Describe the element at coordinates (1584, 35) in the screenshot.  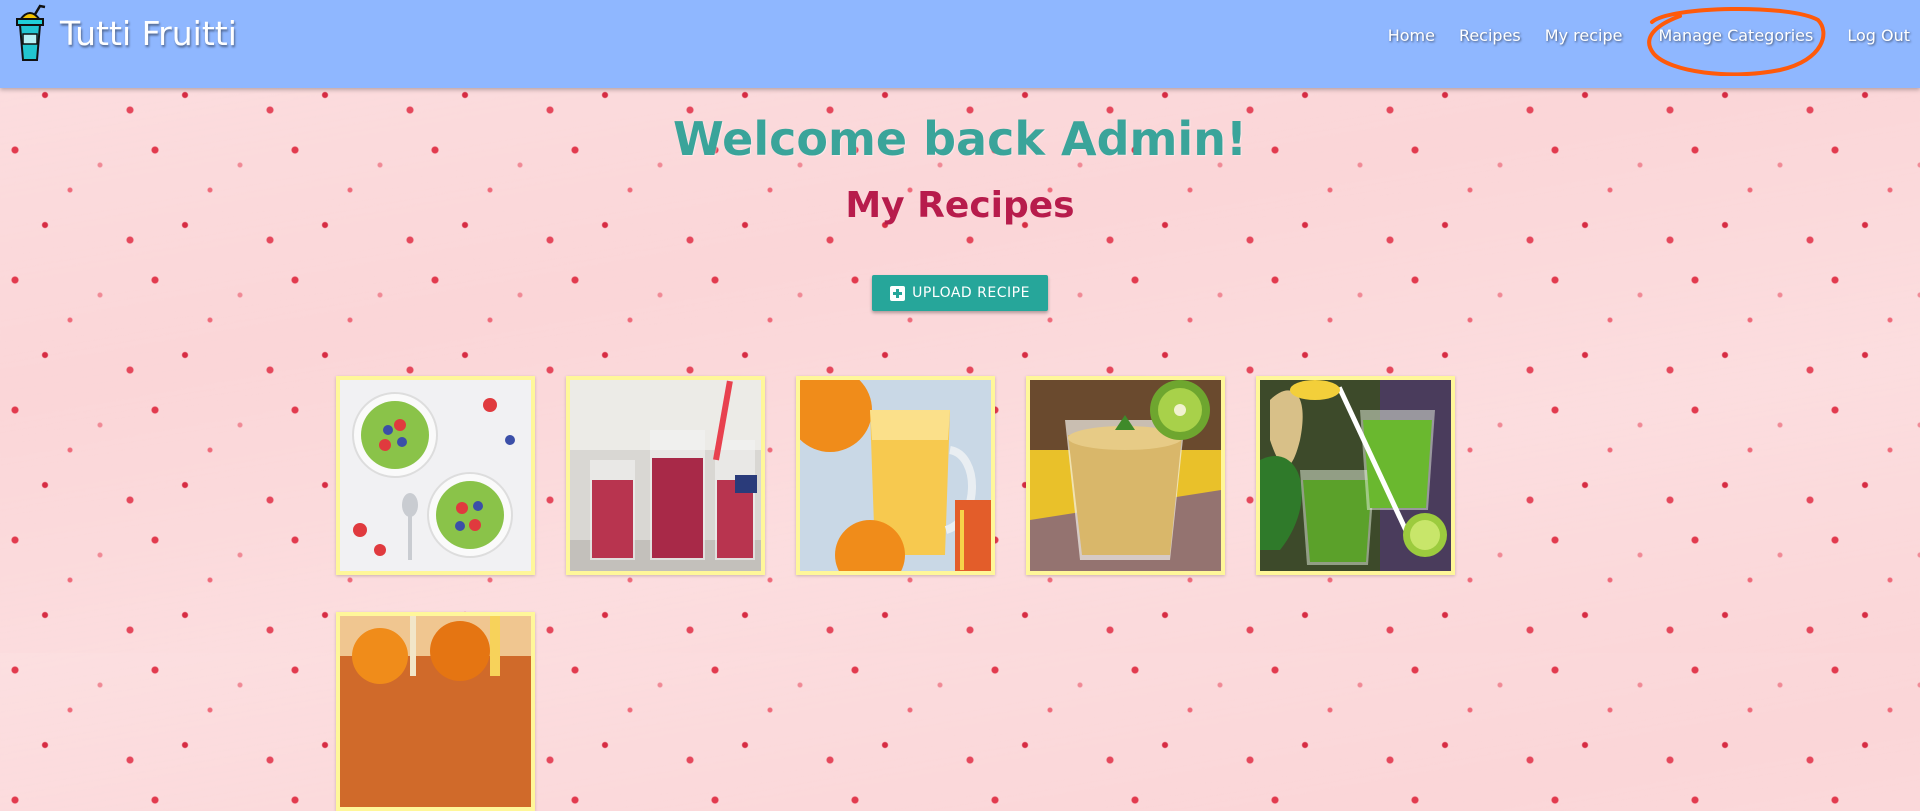
I see `nav-my-recipe: My recipe` at that location.